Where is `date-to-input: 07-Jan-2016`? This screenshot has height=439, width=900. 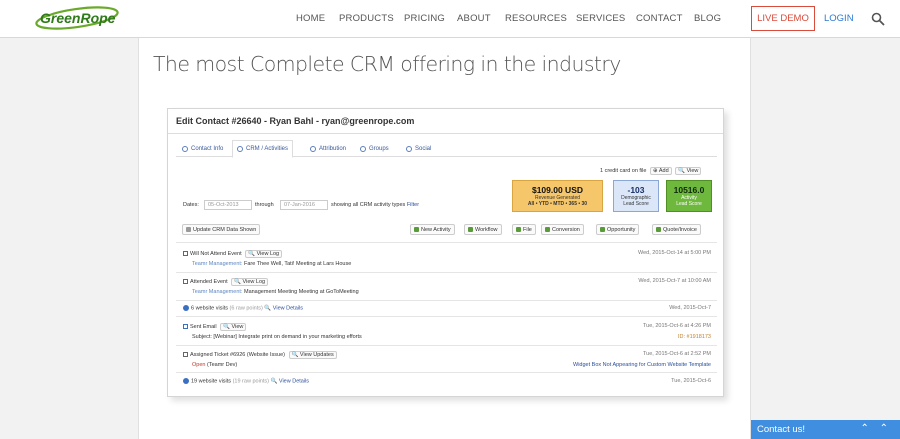 date-to-input: 07-Jan-2016 is located at coordinates (304, 205).